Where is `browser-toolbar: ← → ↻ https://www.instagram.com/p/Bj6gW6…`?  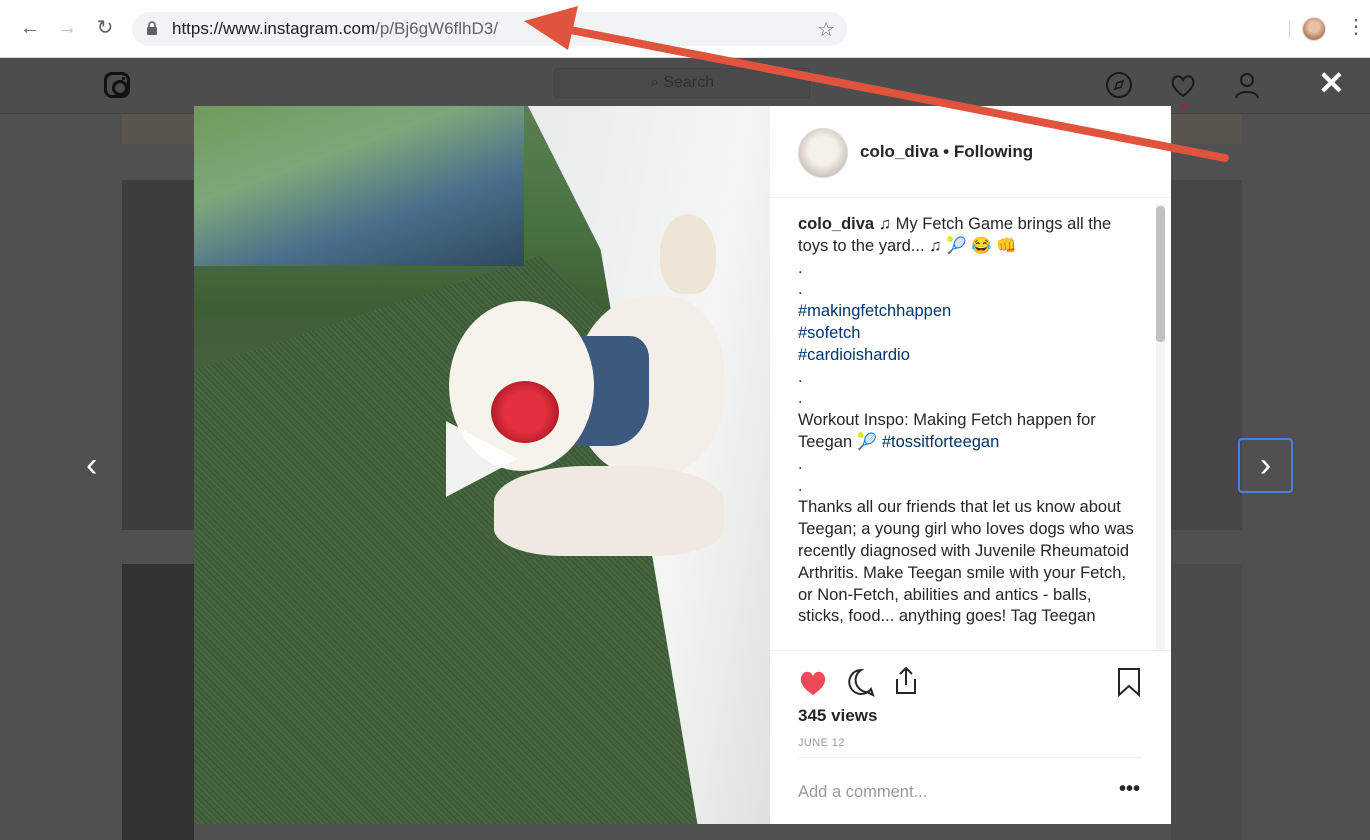
browser-toolbar: ← → ↻ https://www.instagram.com/p/Bj6gW6… is located at coordinates (685, 29).